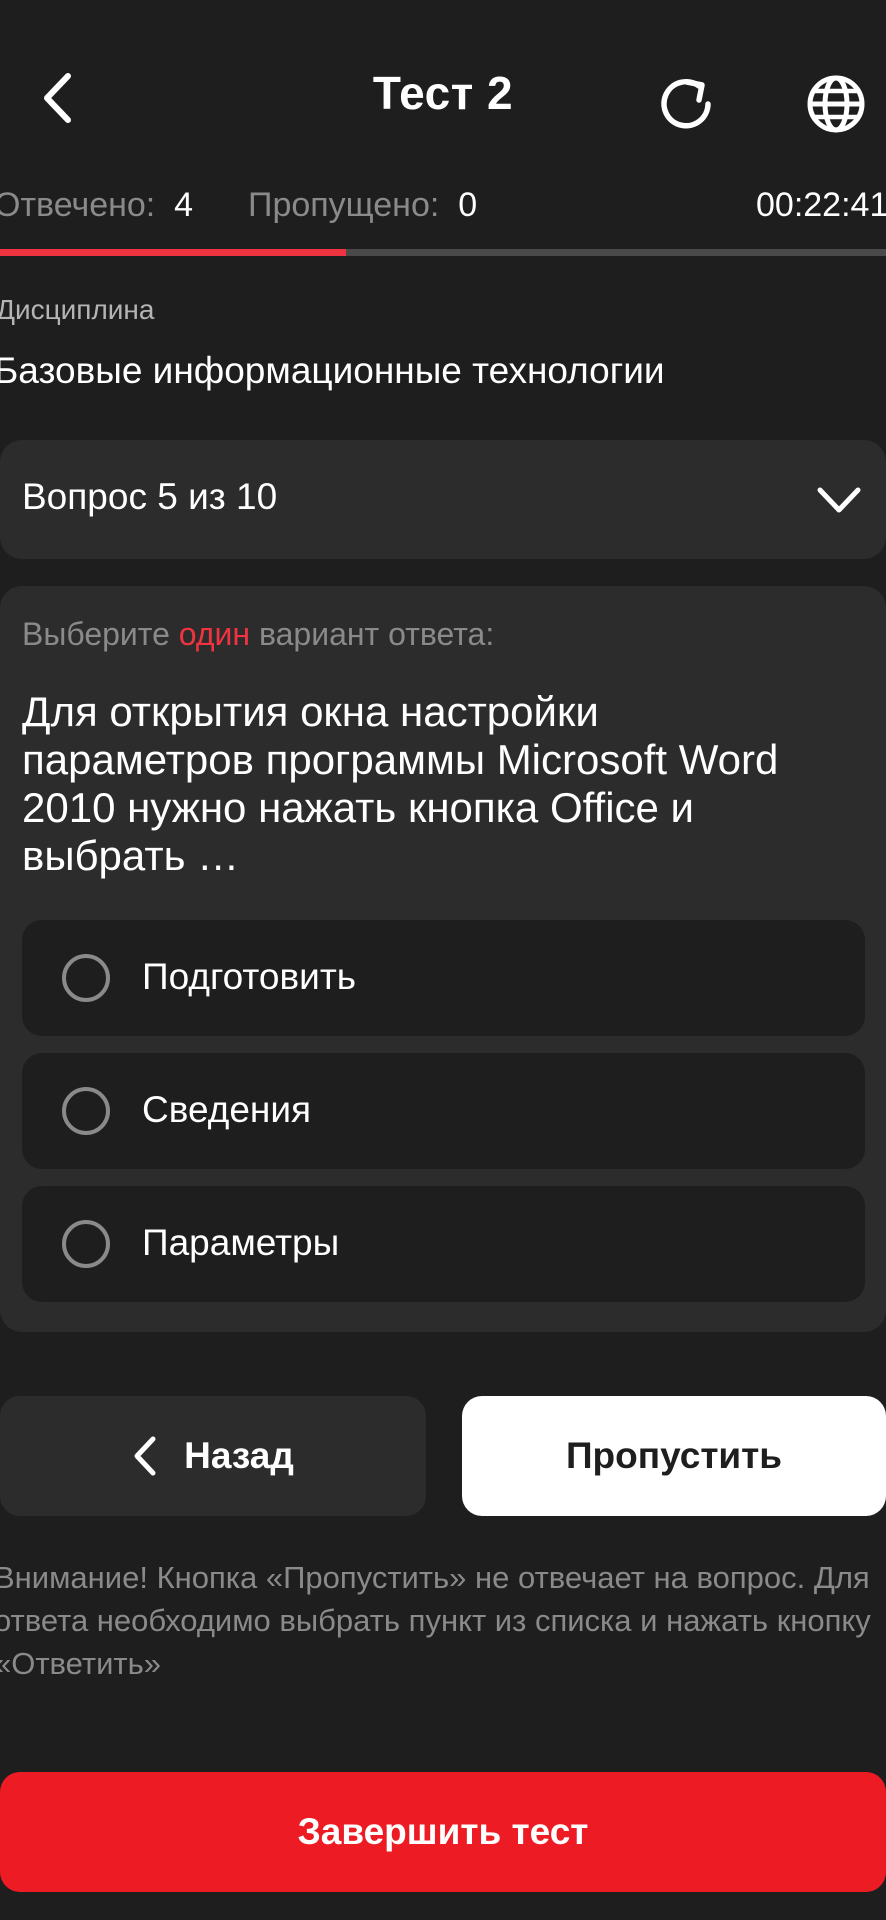 This screenshot has height=1920, width=886. What do you see at coordinates (839, 500) in the screenshot?
I see `chevron-down-icon` at bounding box center [839, 500].